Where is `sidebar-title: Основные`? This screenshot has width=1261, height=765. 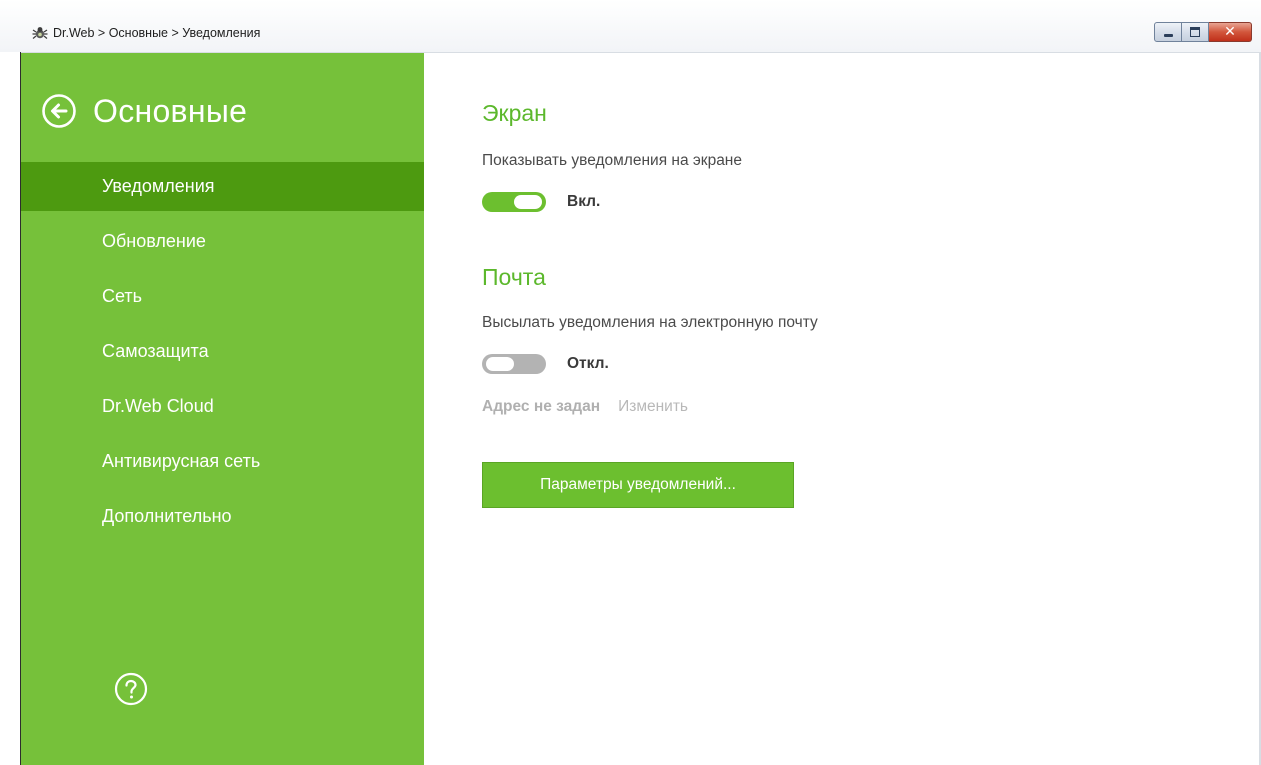 sidebar-title: Основные is located at coordinates (170, 111).